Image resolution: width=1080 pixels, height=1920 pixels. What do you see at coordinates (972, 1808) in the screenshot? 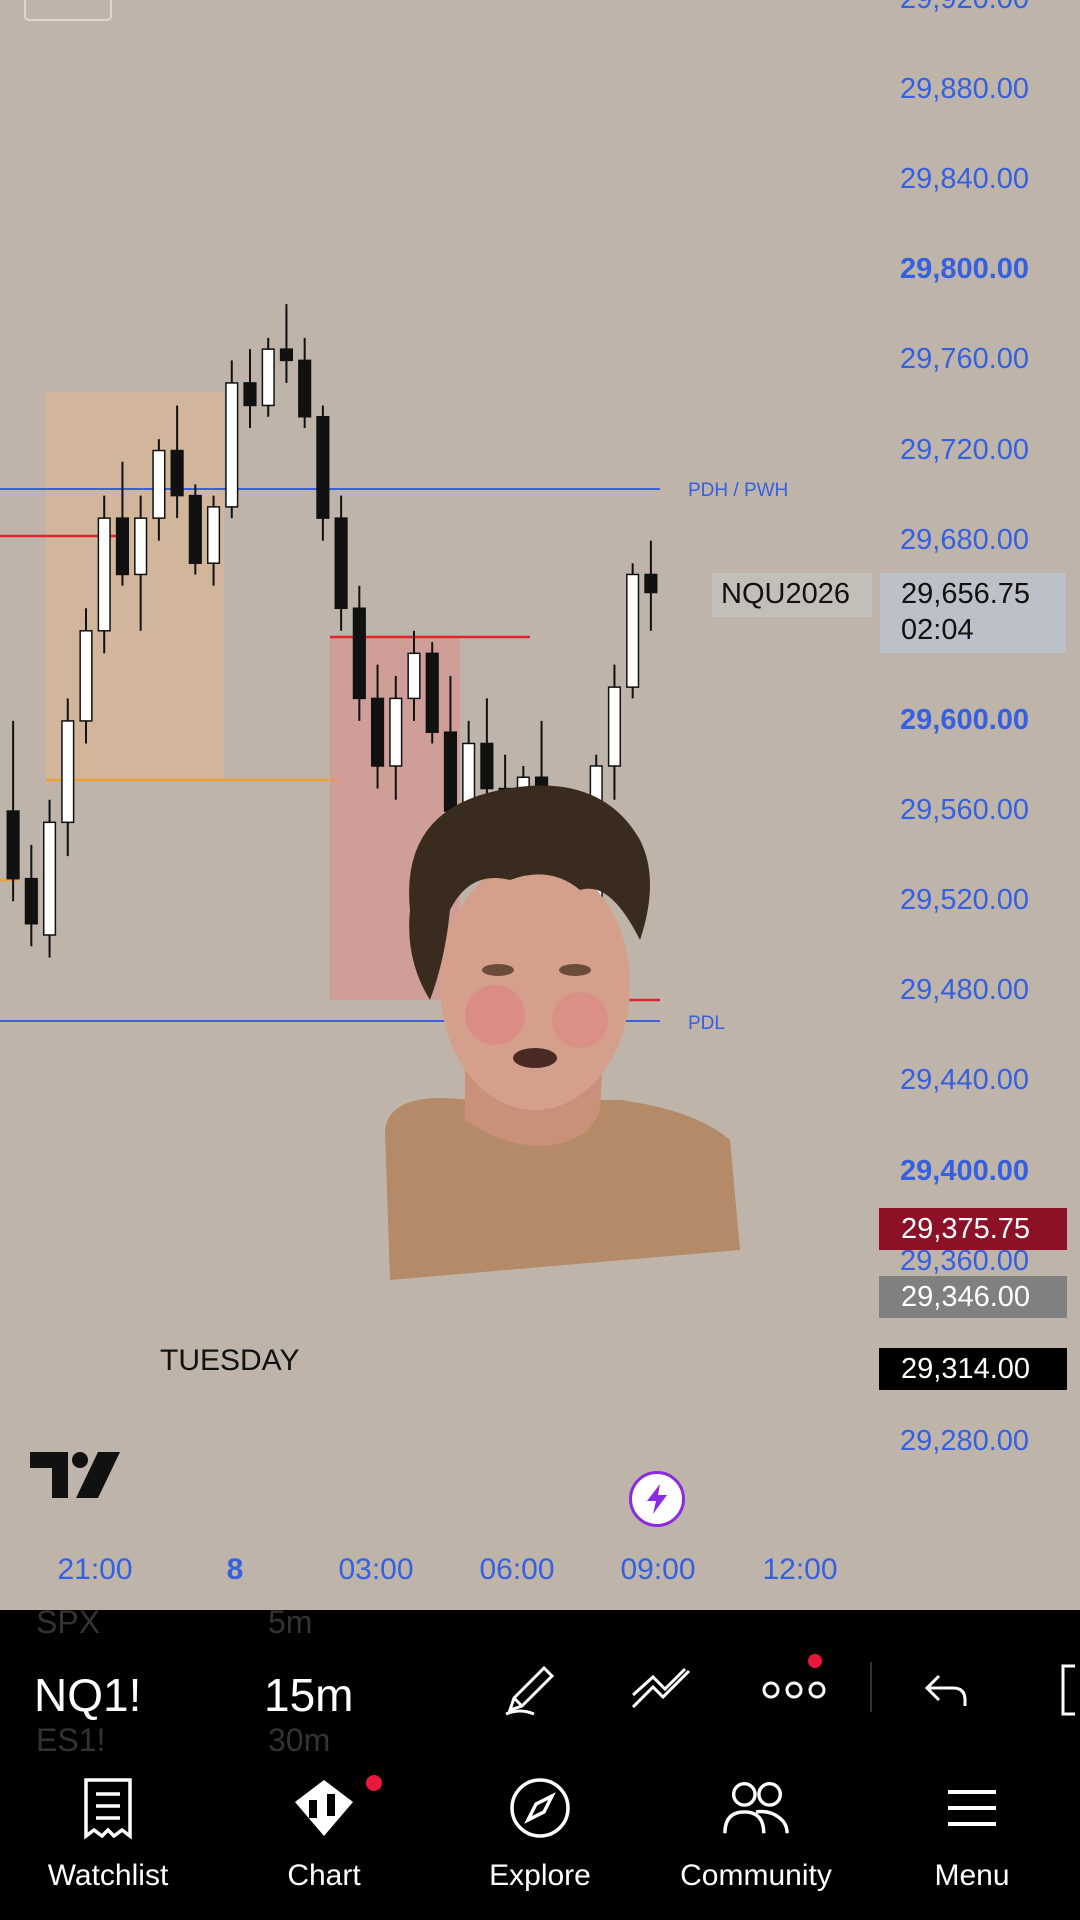
I see `menu-icon` at bounding box center [972, 1808].